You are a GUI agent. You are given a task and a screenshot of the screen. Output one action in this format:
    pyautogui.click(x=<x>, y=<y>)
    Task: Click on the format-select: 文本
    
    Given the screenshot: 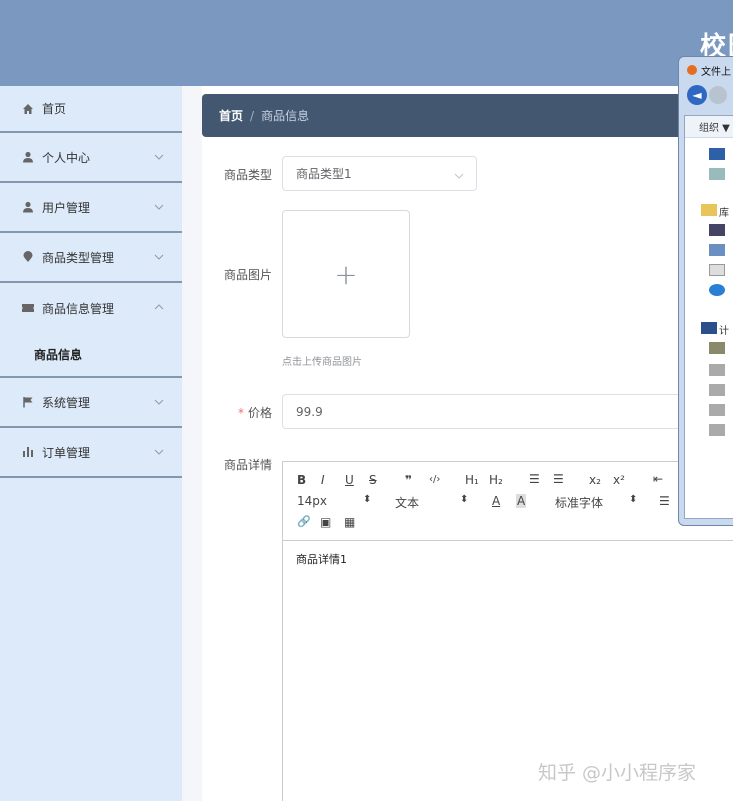 What is the action you would take?
    pyautogui.click(x=407, y=502)
    